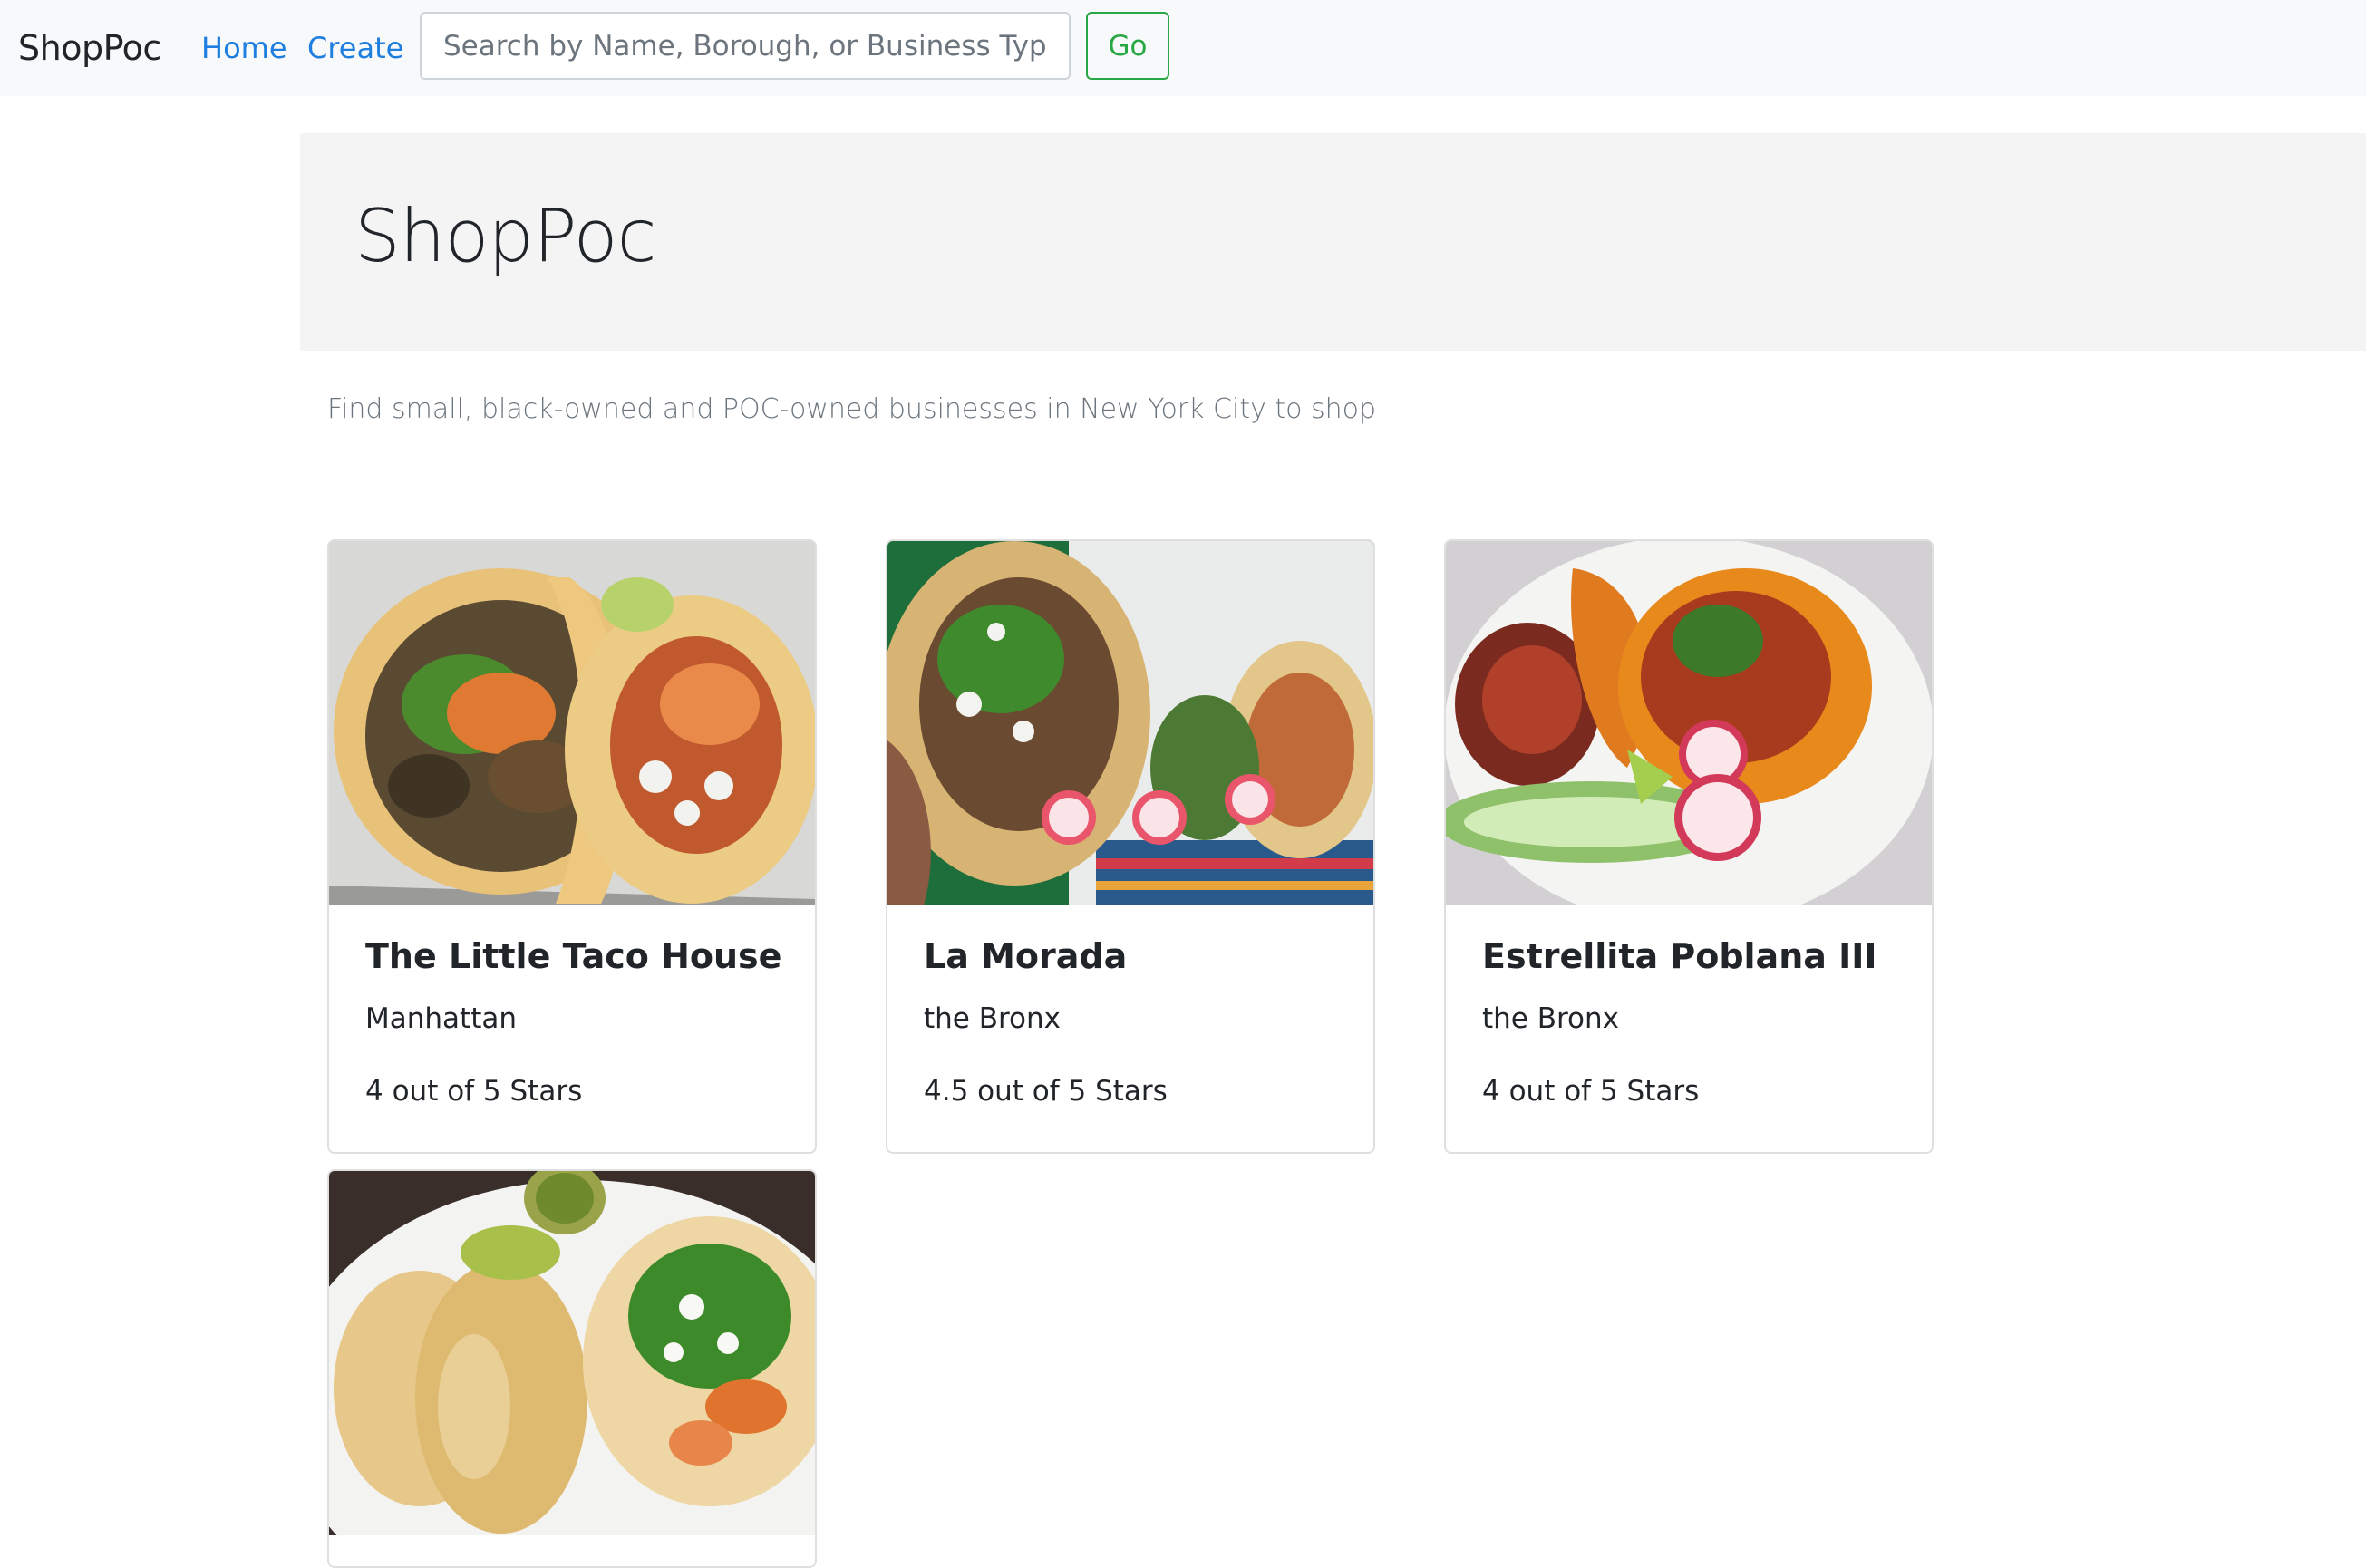 This screenshot has width=2366, height=1568. What do you see at coordinates (1046, 1091) in the screenshot?
I see `business-rating: 4.5 out of 5 Stars` at bounding box center [1046, 1091].